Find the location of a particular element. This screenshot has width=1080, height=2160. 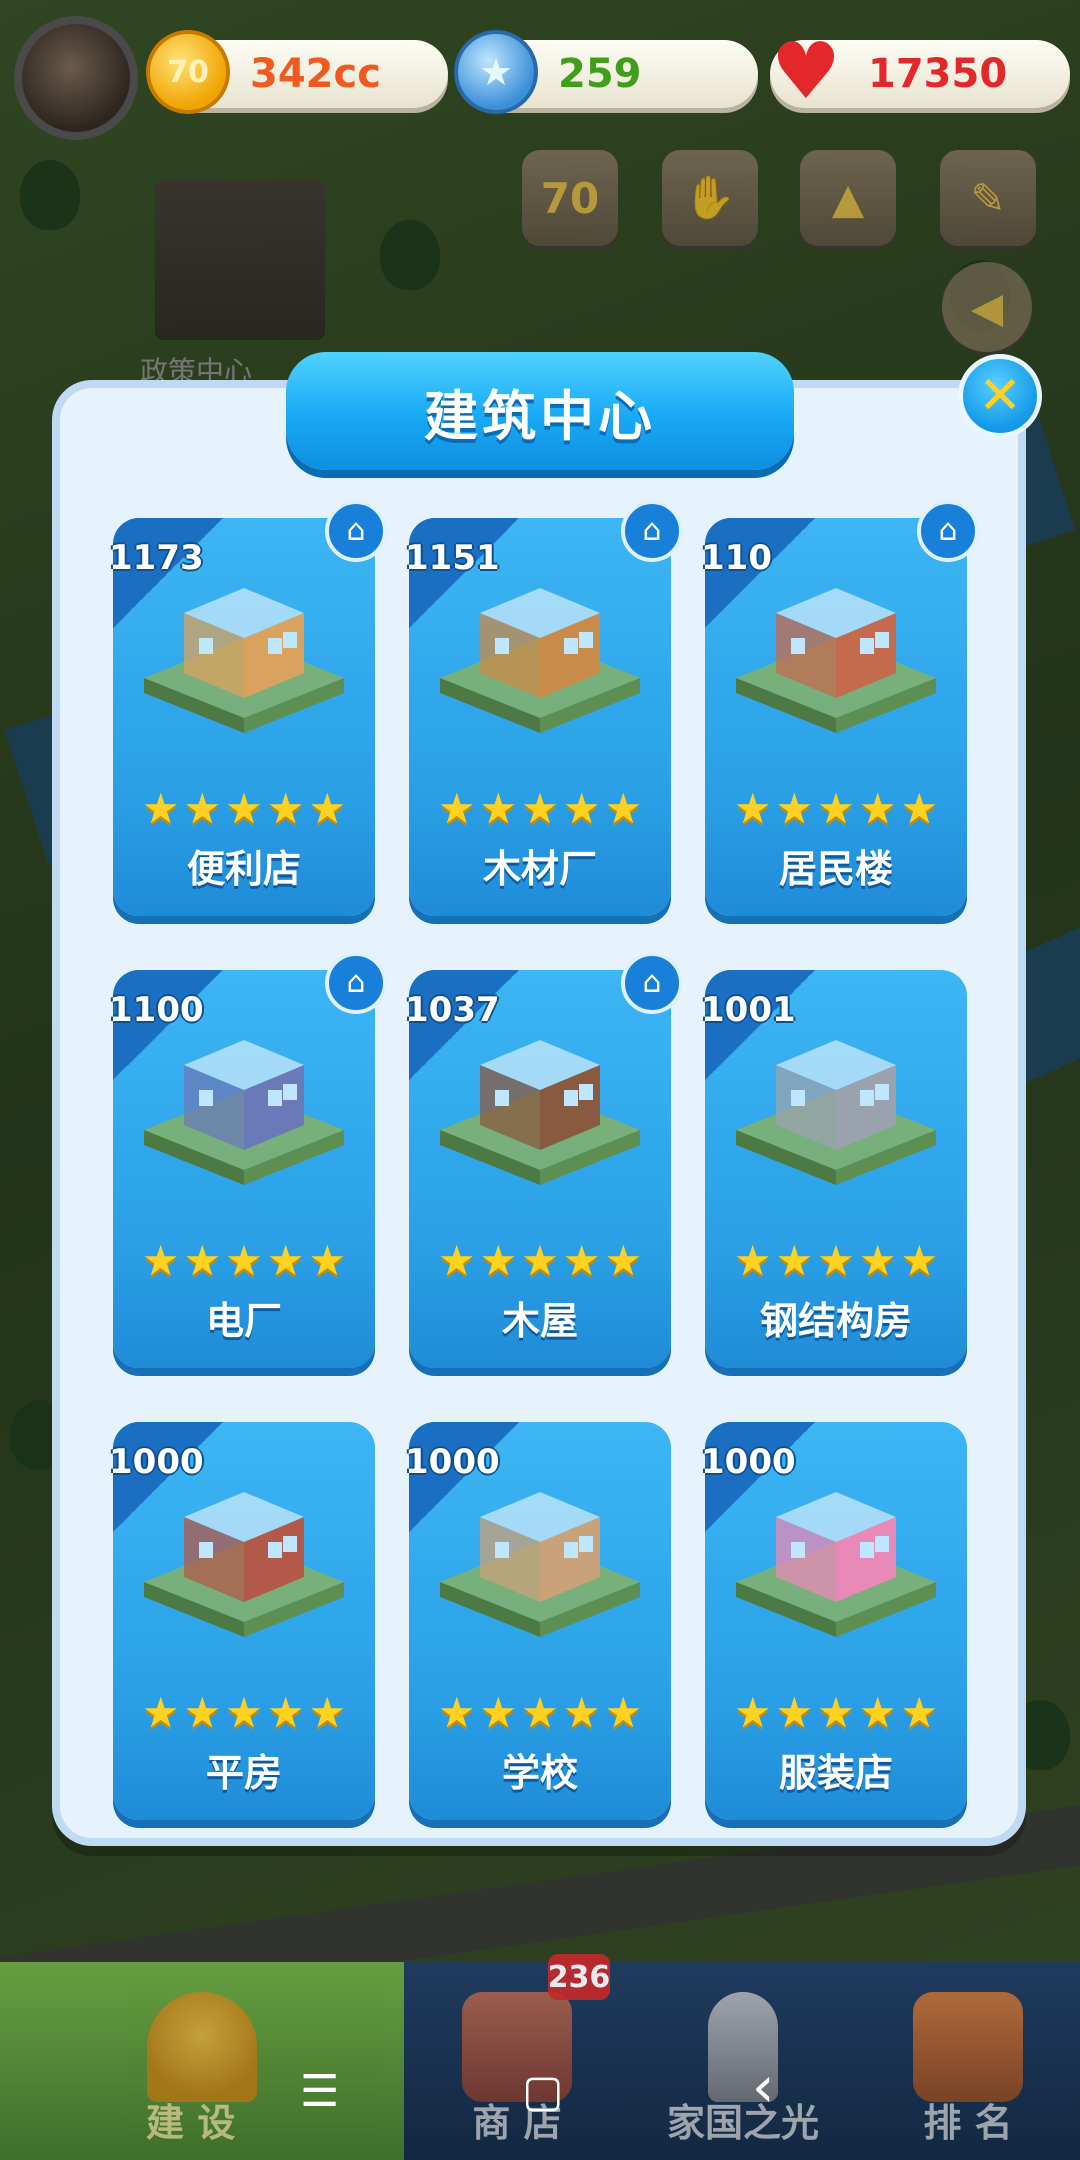

system-home-button: ▢ is located at coordinates (543, 2092).